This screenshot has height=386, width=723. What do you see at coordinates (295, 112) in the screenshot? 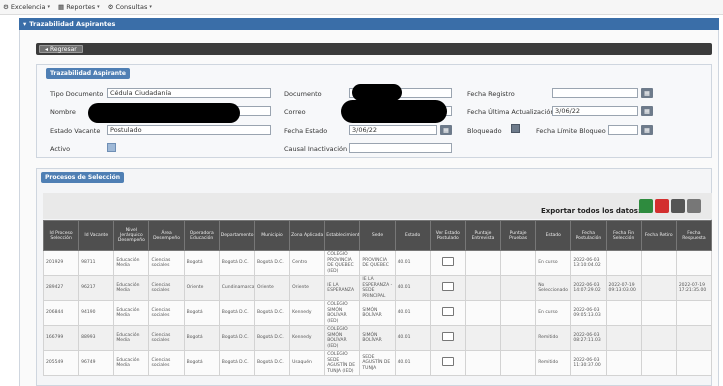
I see `correo-label: Correo` at bounding box center [295, 112].